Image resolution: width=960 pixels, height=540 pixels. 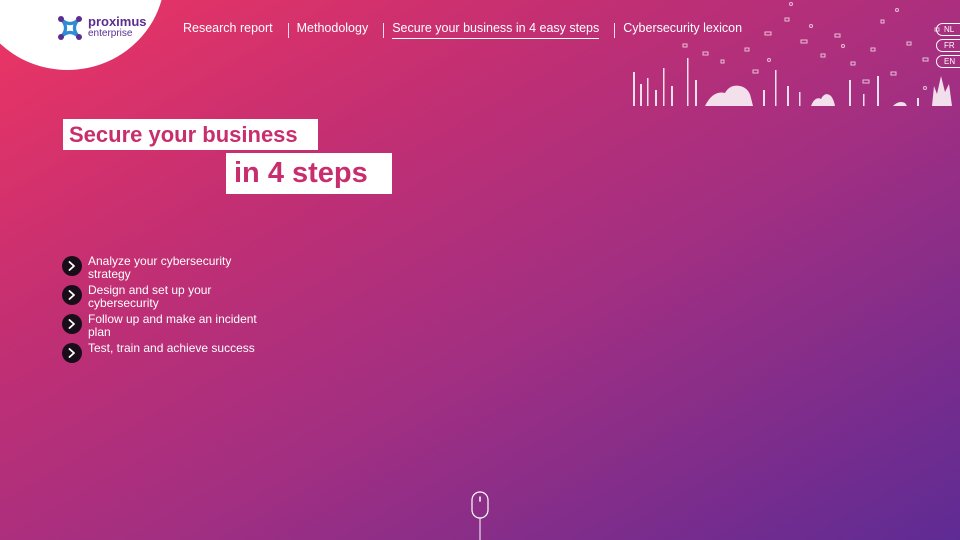 I want to click on step-item-follow-up: Follow up and make an incident plan, so click(x=167, y=326).